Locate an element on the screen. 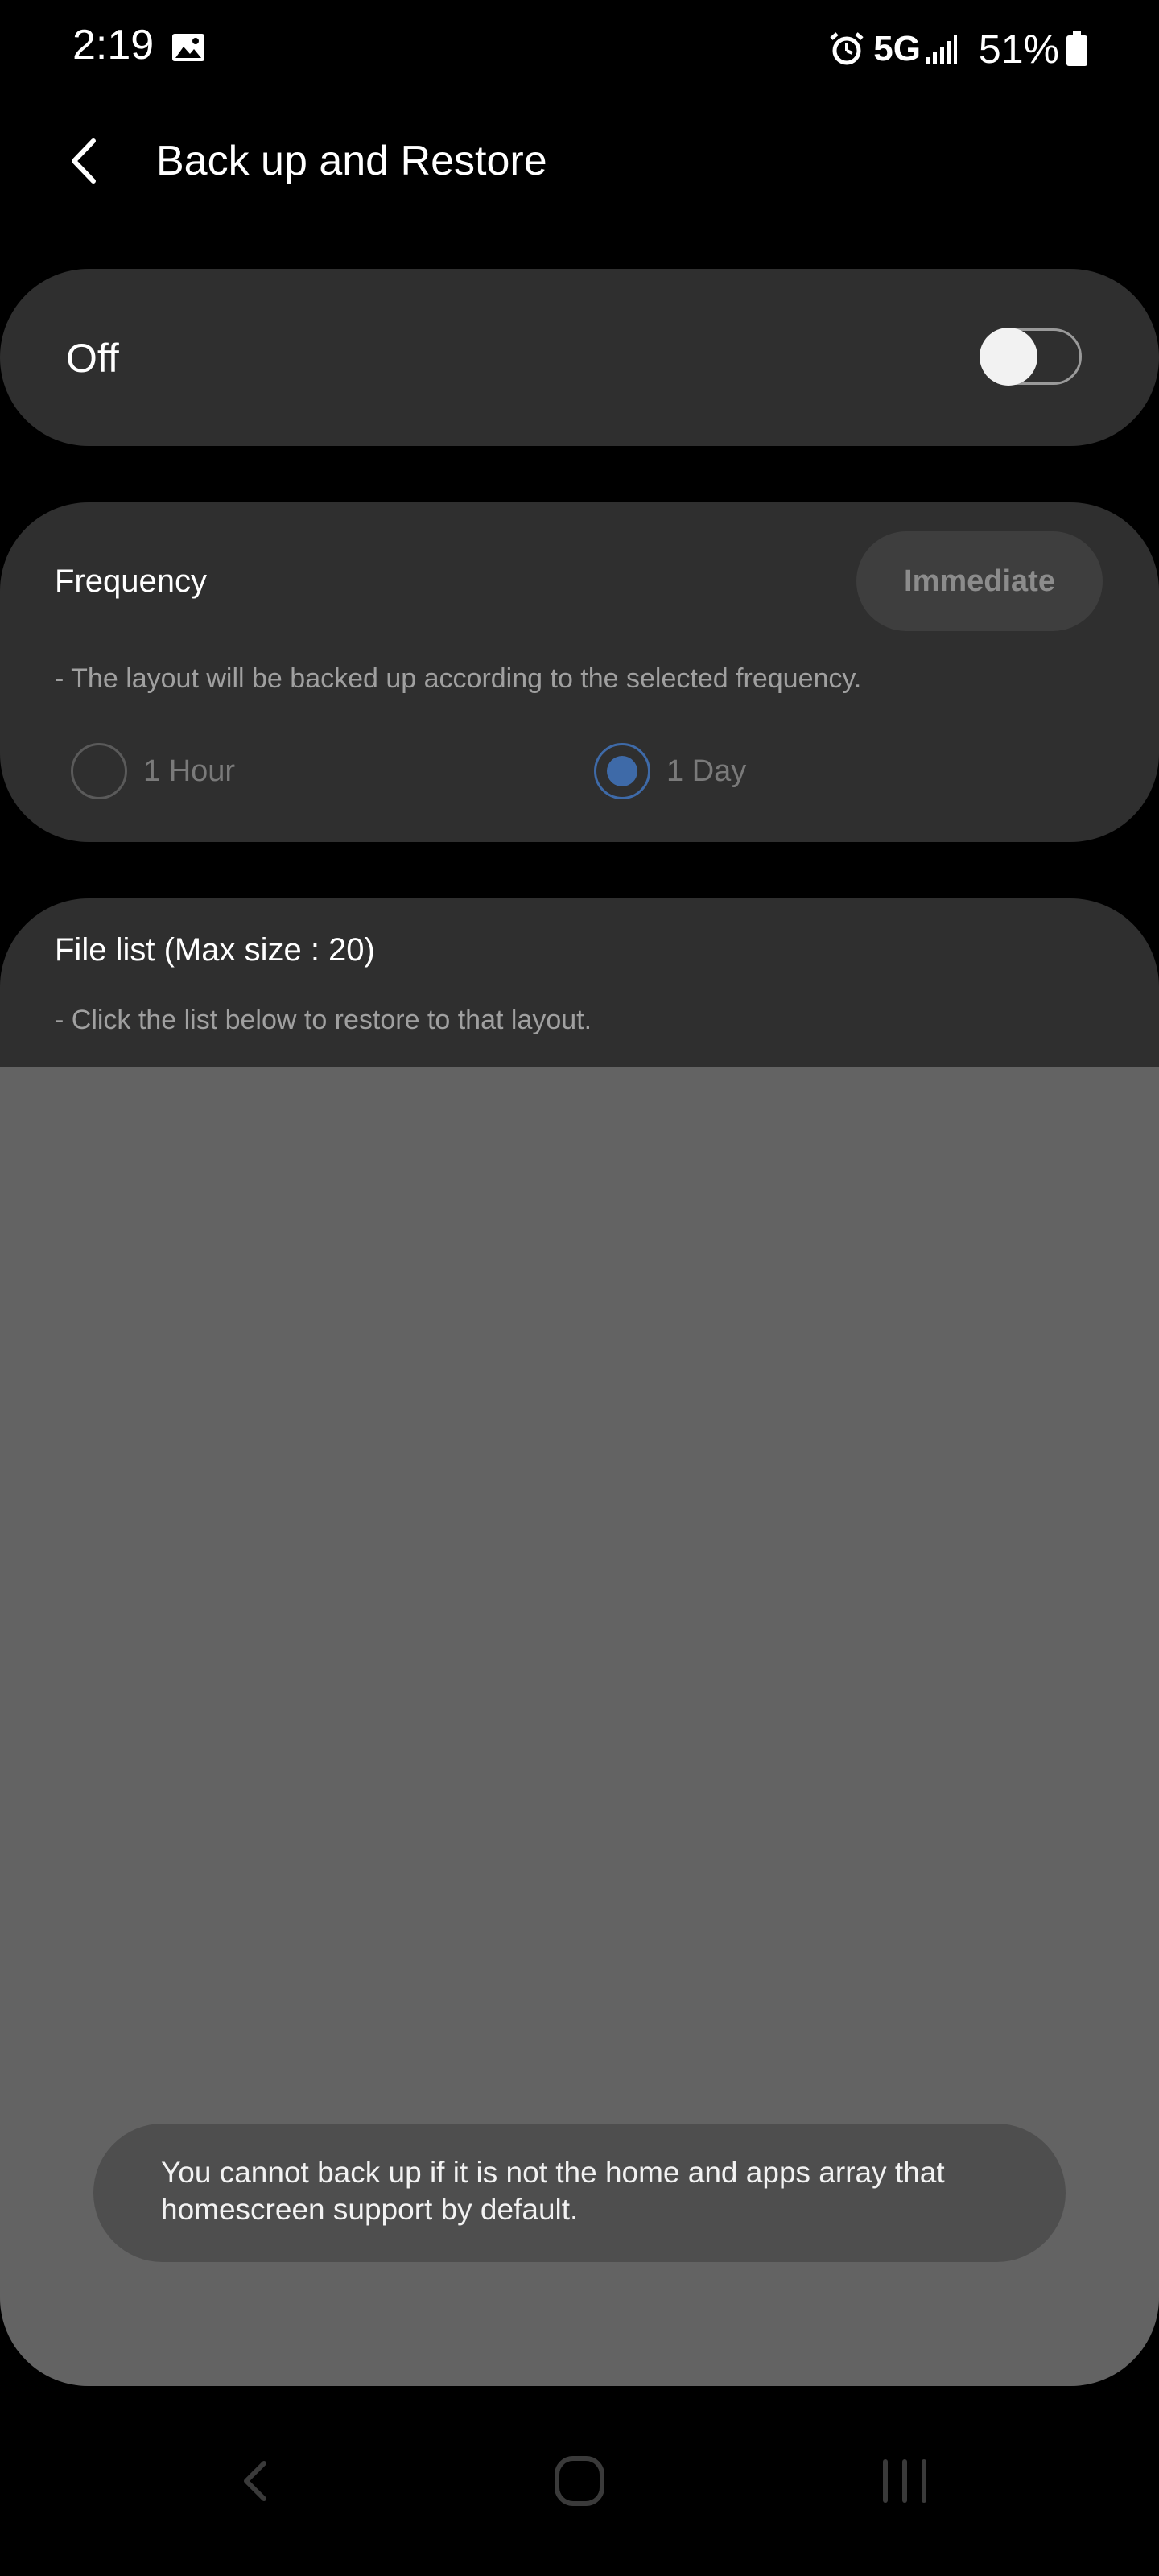 Image resolution: width=1159 pixels, height=2576 pixels. radio-option-1-day: 1 Day is located at coordinates (670, 771).